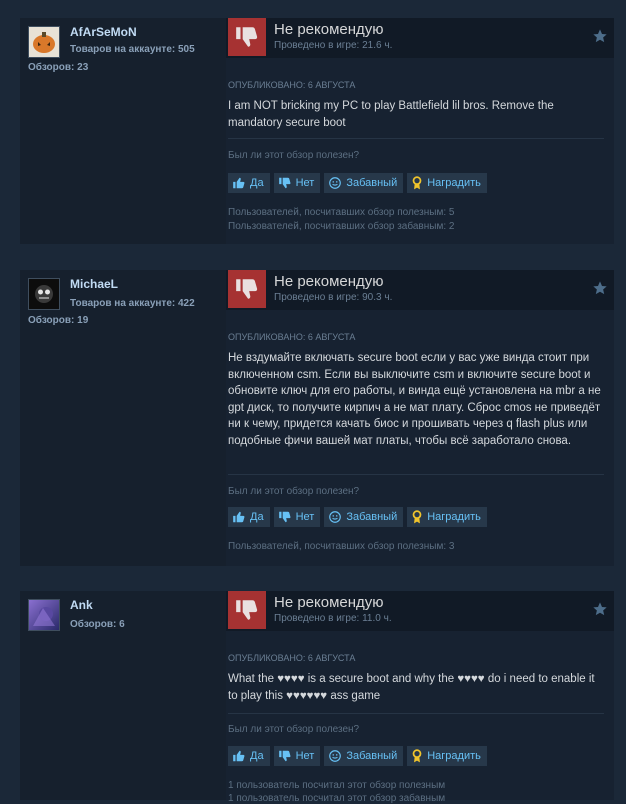  I want to click on author-reviews-count: Обзоров: 23, so click(58, 67).